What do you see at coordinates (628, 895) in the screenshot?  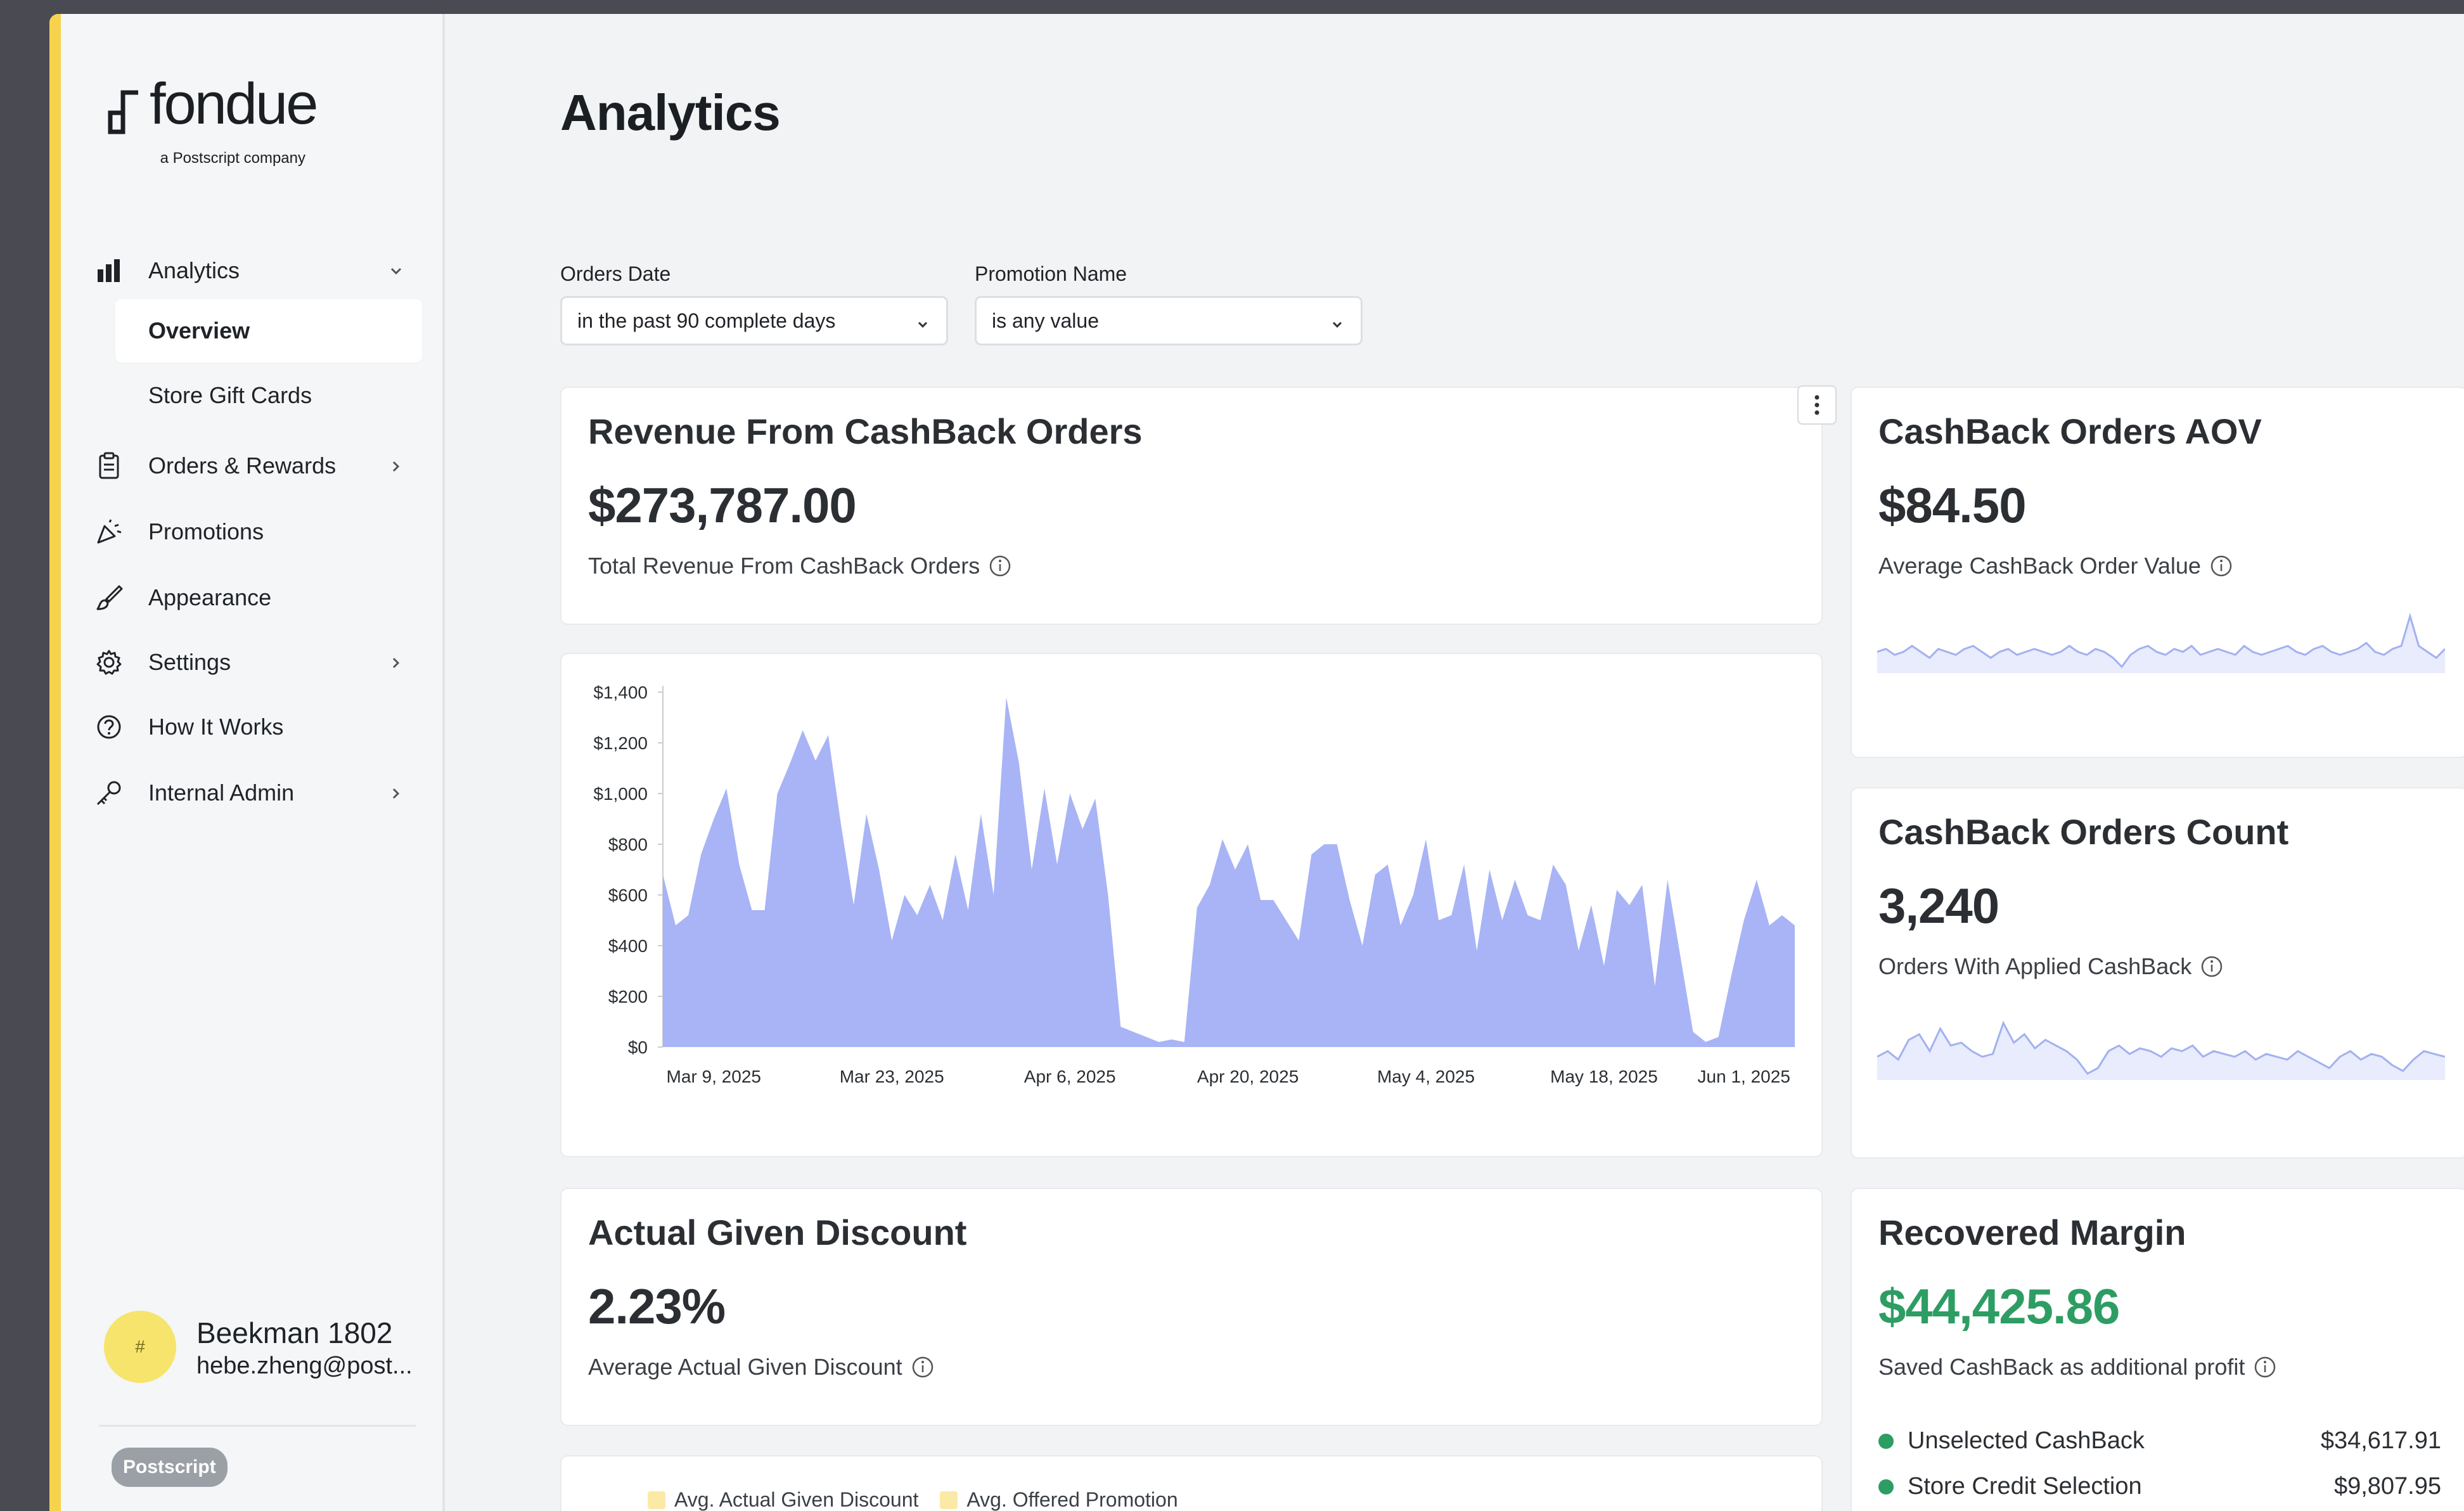 I see `y-tick-label: $600` at bounding box center [628, 895].